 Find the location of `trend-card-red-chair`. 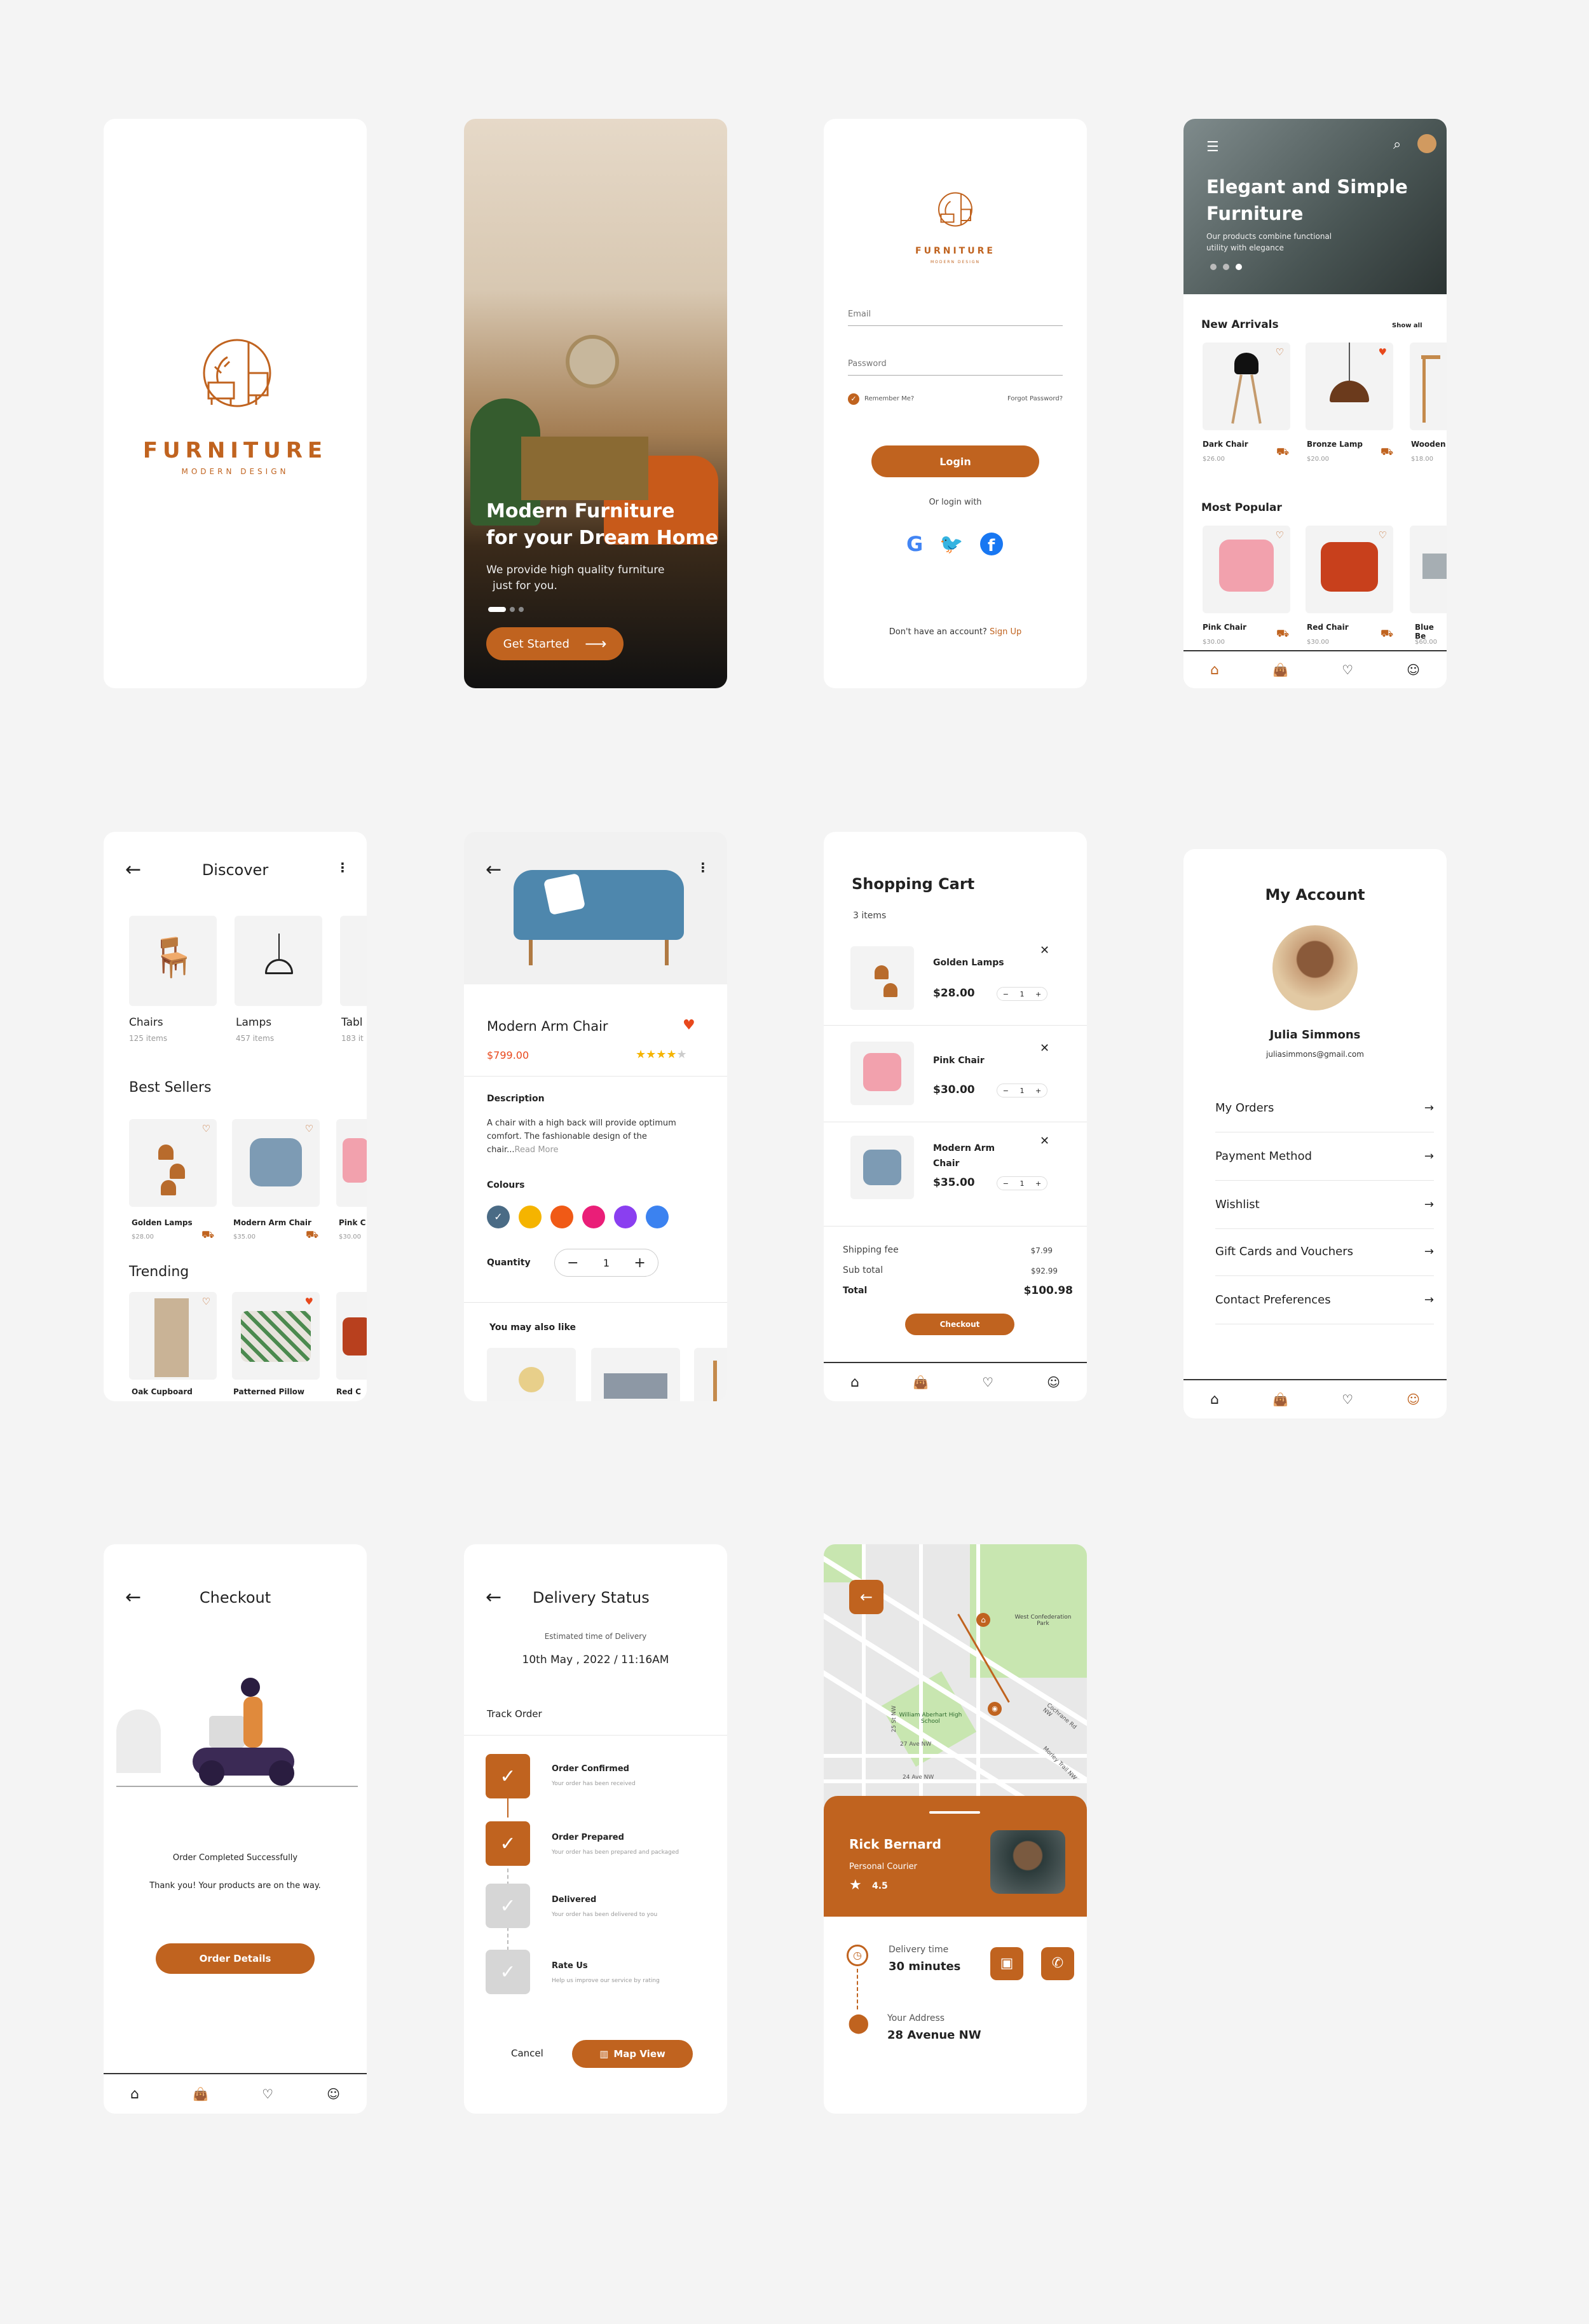

trend-card-red-chair is located at coordinates (351, 1336).